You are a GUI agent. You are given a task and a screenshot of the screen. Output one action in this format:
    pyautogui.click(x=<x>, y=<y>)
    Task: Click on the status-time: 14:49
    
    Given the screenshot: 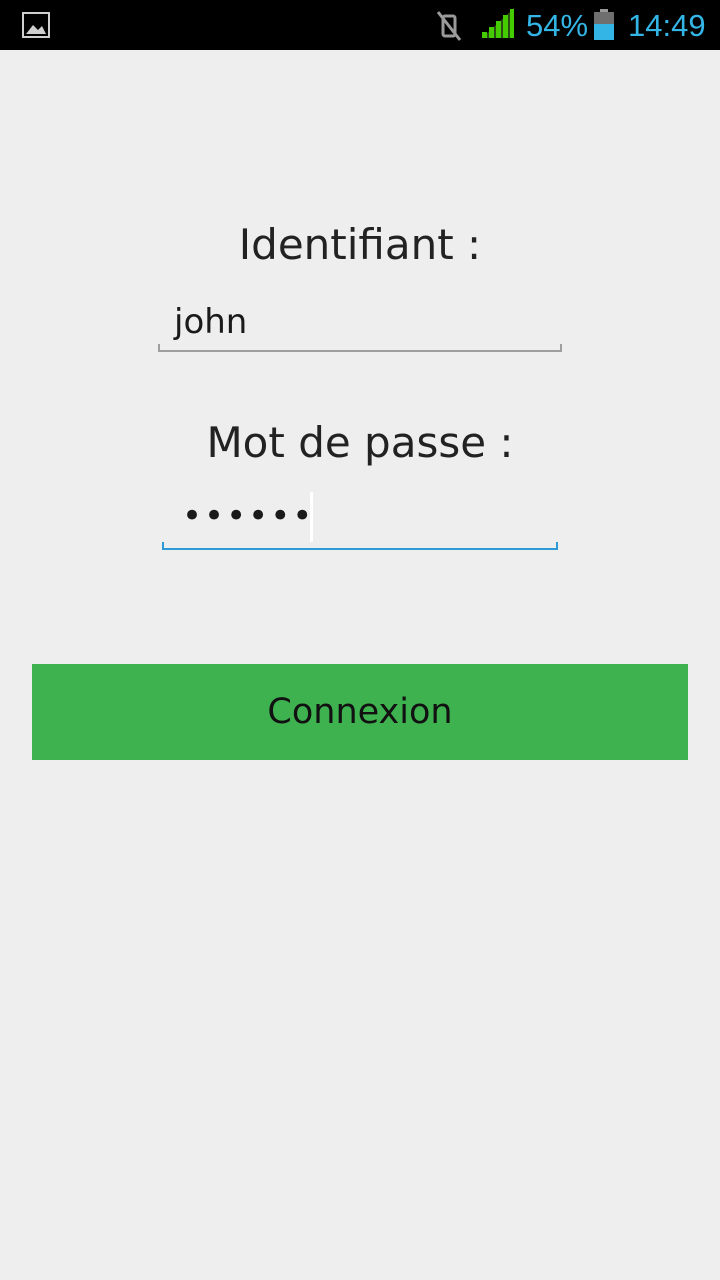 What is the action you would take?
    pyautogui.click(x=667, y=25)
    